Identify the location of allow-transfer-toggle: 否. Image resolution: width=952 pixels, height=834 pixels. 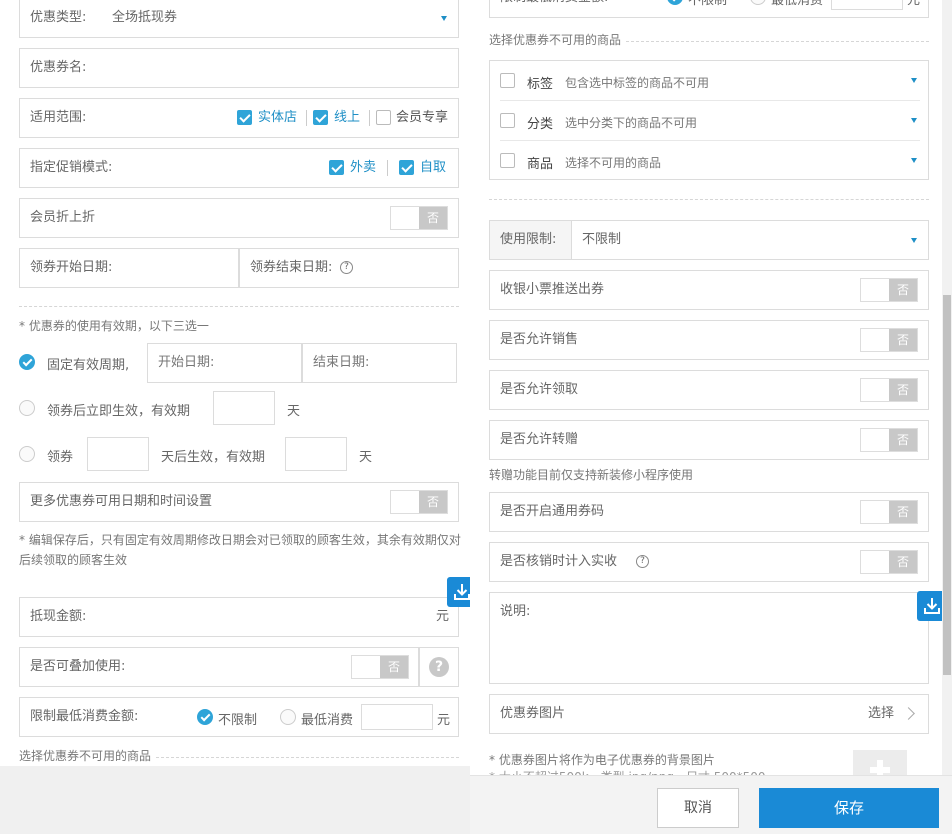
(889, 440).